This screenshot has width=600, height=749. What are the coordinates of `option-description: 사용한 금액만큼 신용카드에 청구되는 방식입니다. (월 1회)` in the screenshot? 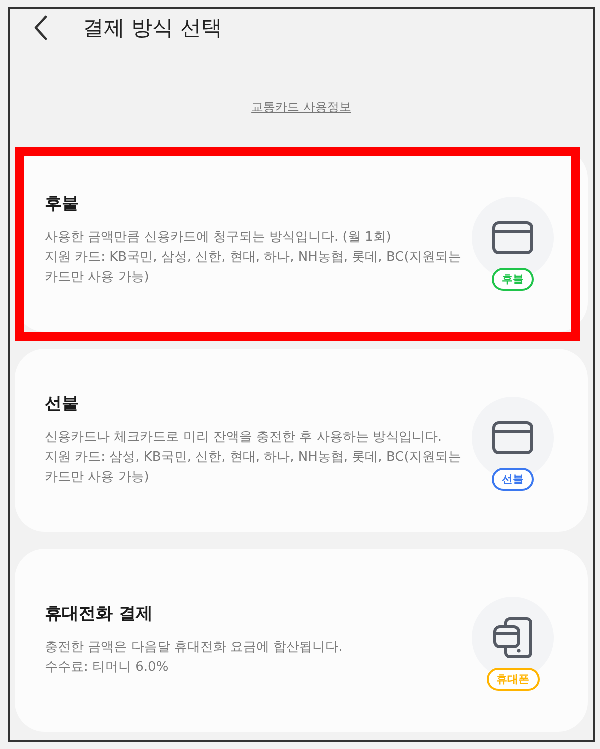 It's located at (218, 238).